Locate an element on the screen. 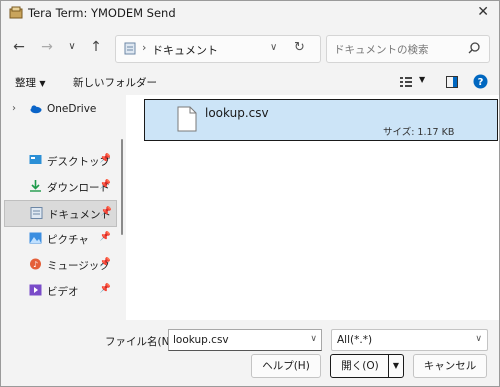 The width and height of the screenshot is (500, 387). open-dropdown-arrow-icon: ▼ is located at coordinates (395, 366).